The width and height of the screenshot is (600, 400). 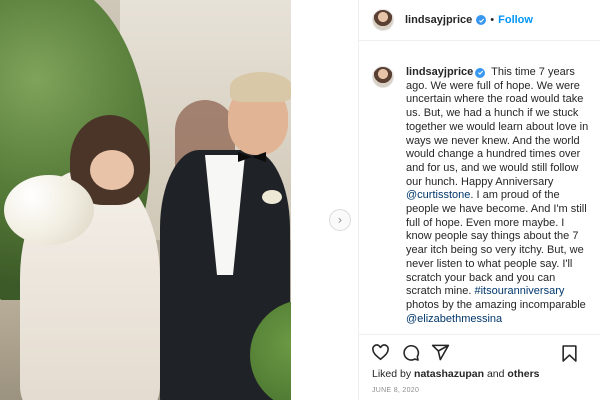 I want to click on photo-groom-hair, so click(x=261, y=87).